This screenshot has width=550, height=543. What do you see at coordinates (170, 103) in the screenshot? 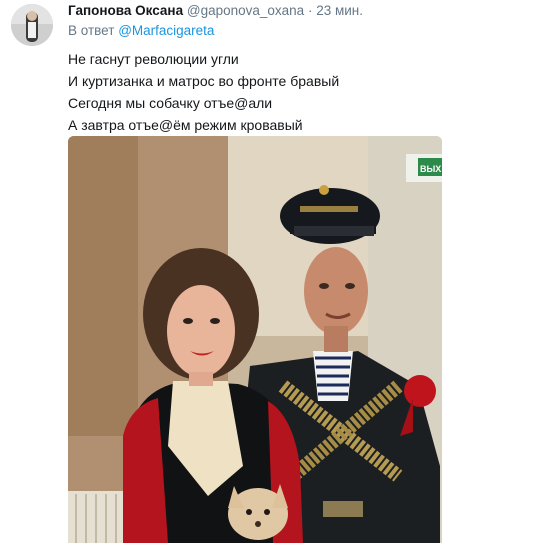
I see `tweet-line: Сегодня мы собачку отъе@али` at bounding box center [170, 103].